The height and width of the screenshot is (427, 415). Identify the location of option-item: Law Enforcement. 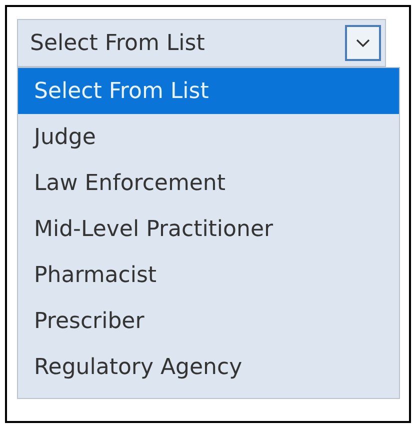
(208, 183).